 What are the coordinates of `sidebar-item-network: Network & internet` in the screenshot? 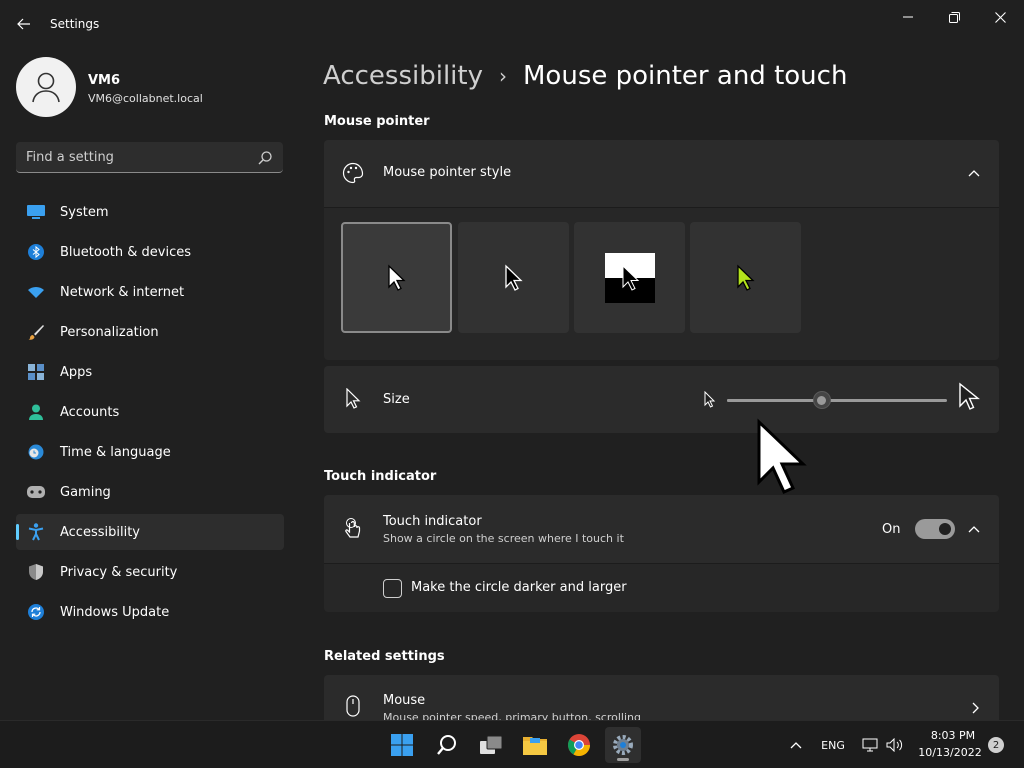 It's located at (150, 292).